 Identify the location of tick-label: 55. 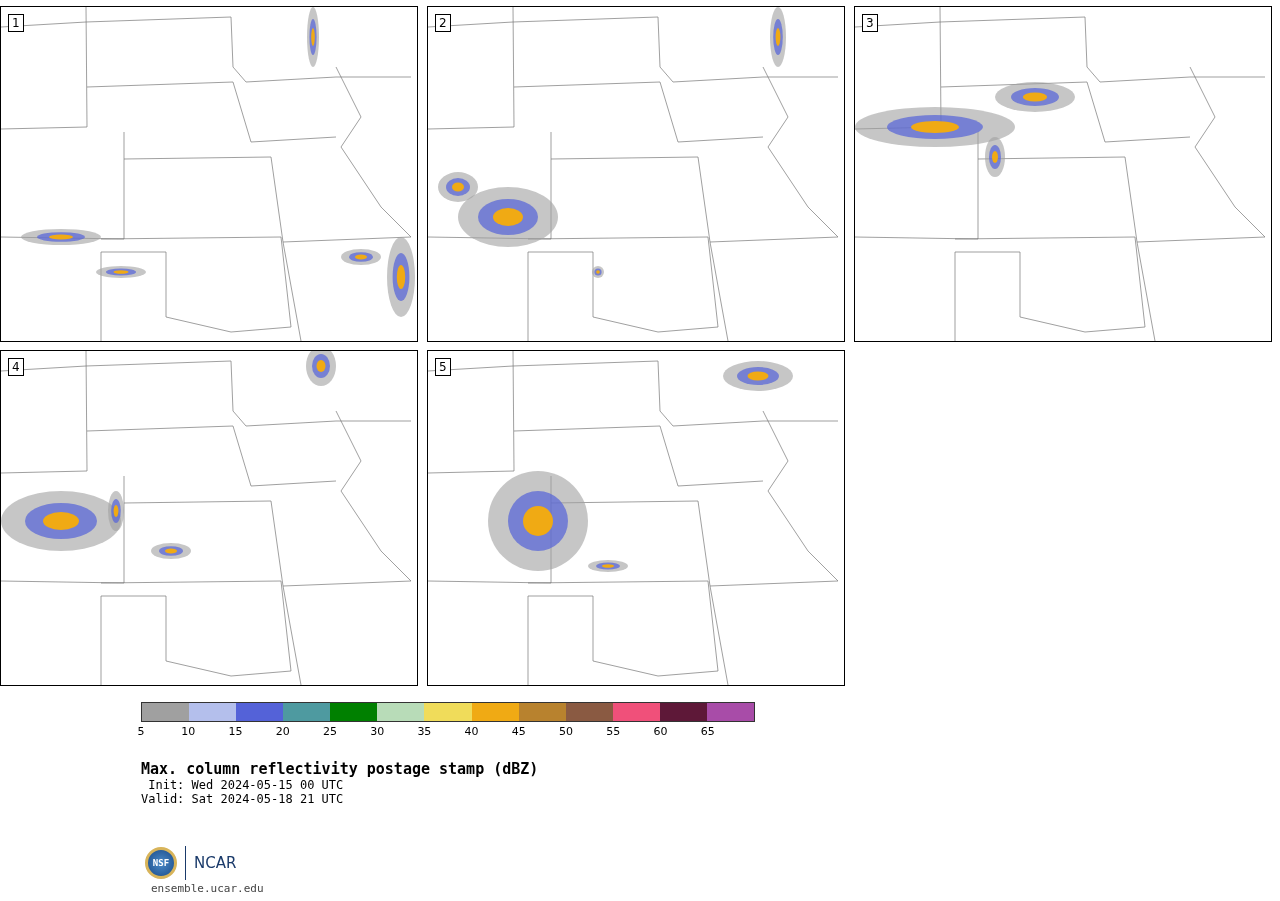
(613, 731).